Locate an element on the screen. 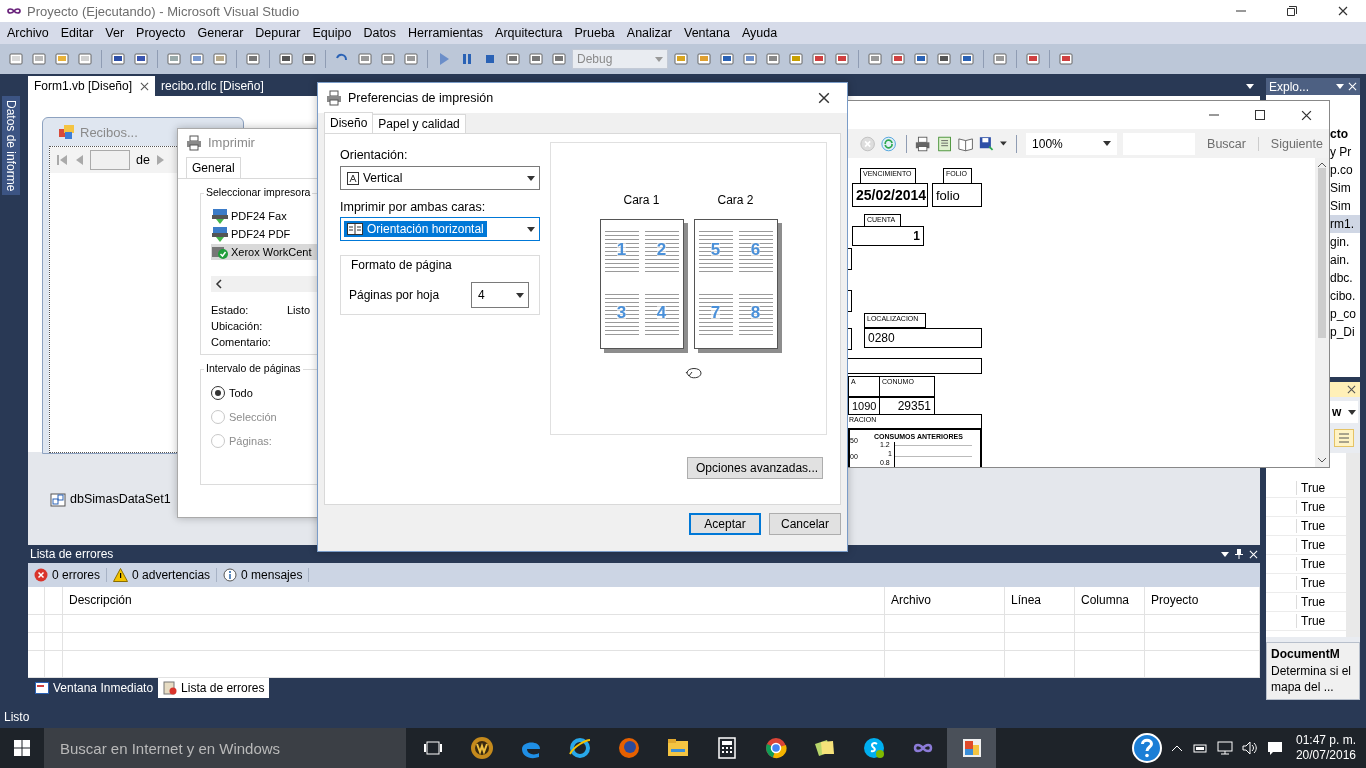 The width and height of the screenshot is (1366, 768). page-number-field is located at coordinates (110, 160).